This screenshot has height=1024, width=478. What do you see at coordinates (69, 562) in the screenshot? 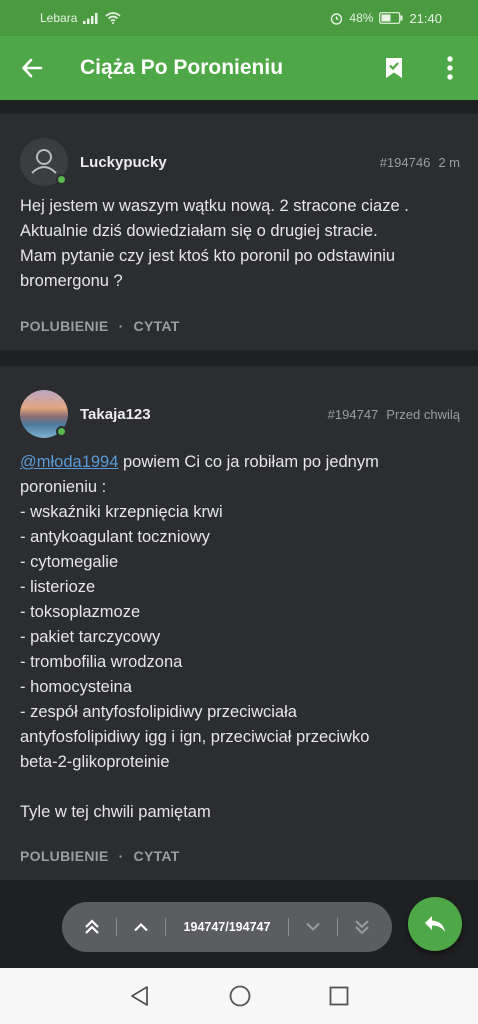
I see `post-line: - cytomegalie` at bounding box center [69, 562].